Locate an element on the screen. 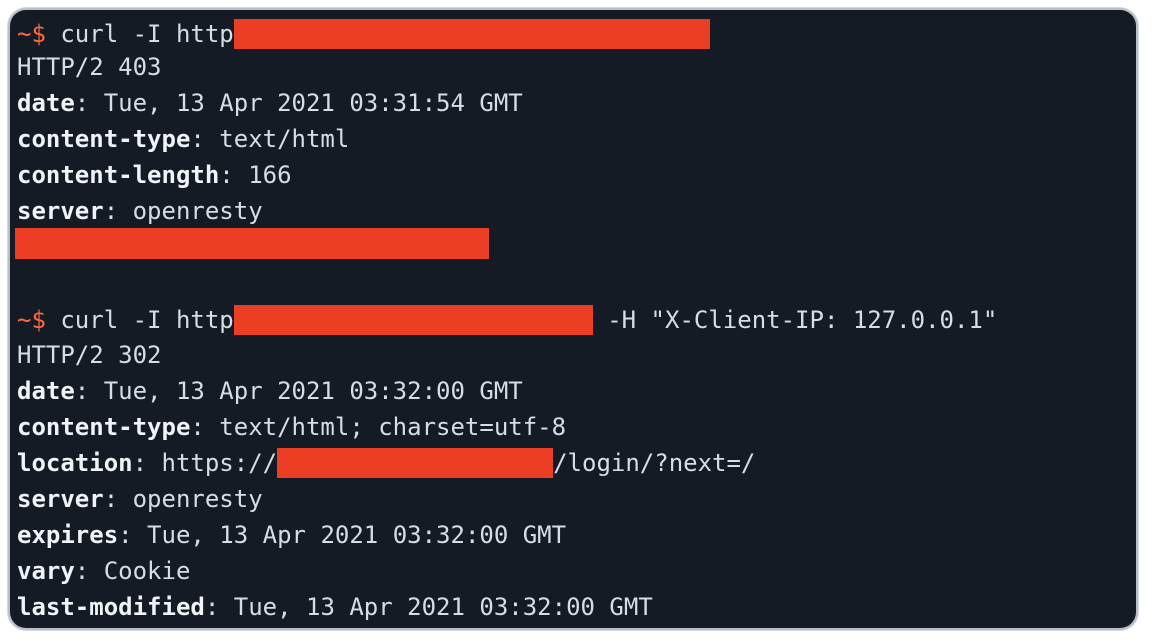 The height and width of the screenshot is (643, 1160). header-value: : text/html is located at coordinates (270, 139).